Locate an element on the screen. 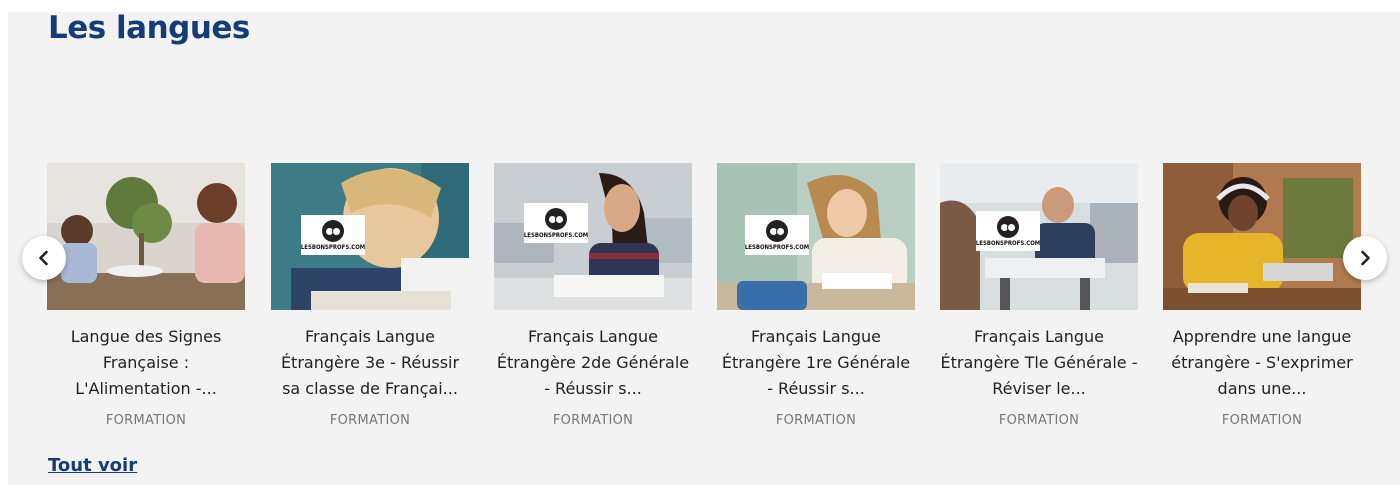  chevron-right-icon is located at coordinates (1365, 258).